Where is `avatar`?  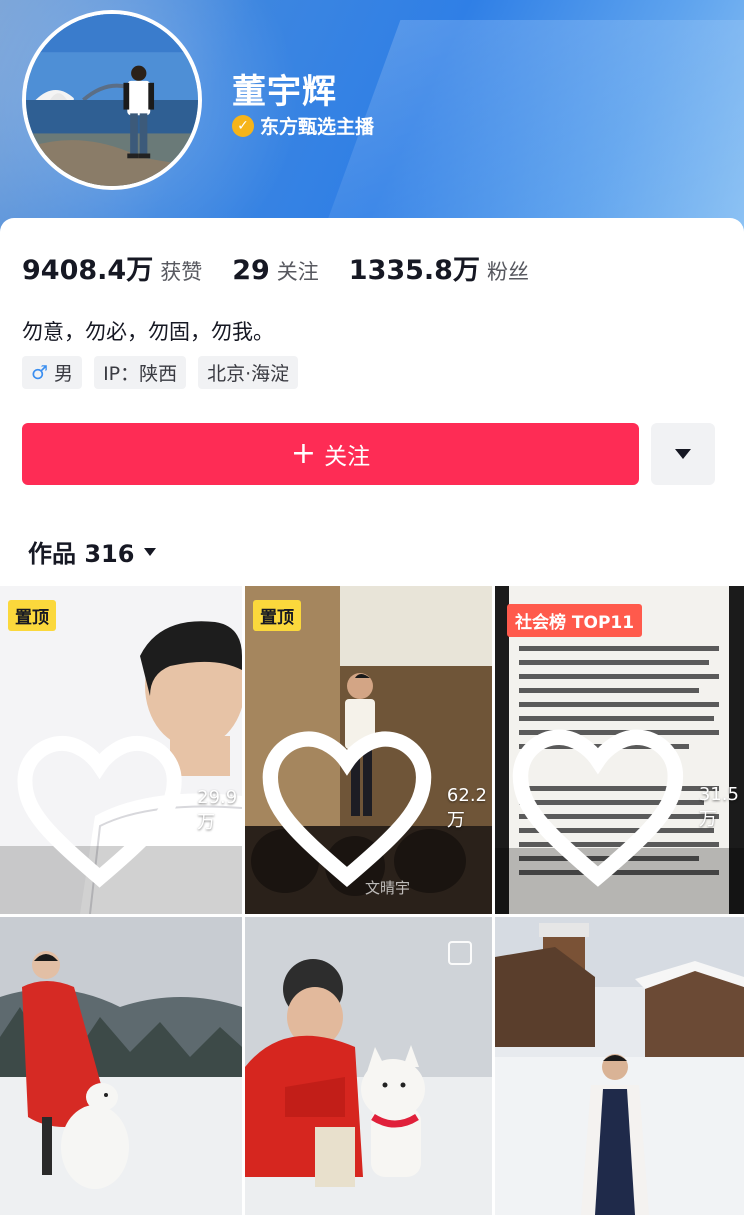 avatar is located at coordinates (112, 100).